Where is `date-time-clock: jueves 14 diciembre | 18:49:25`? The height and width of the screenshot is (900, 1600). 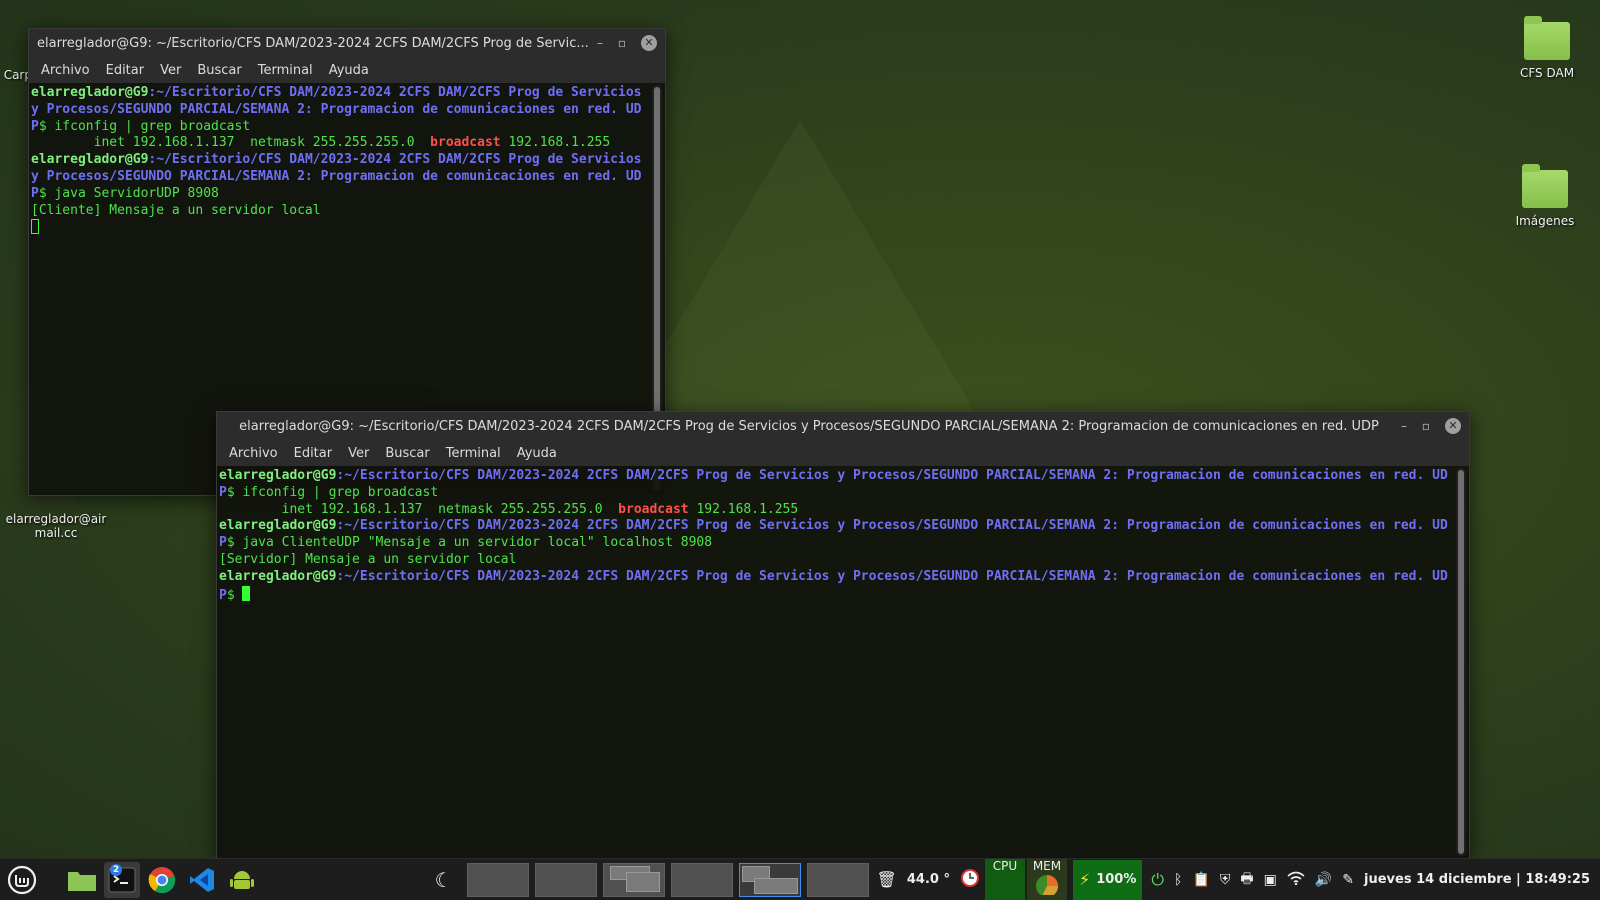
date-time-clock: jueves 14 diciembre | 18:49:25 is located at coordinates (1477, 879).